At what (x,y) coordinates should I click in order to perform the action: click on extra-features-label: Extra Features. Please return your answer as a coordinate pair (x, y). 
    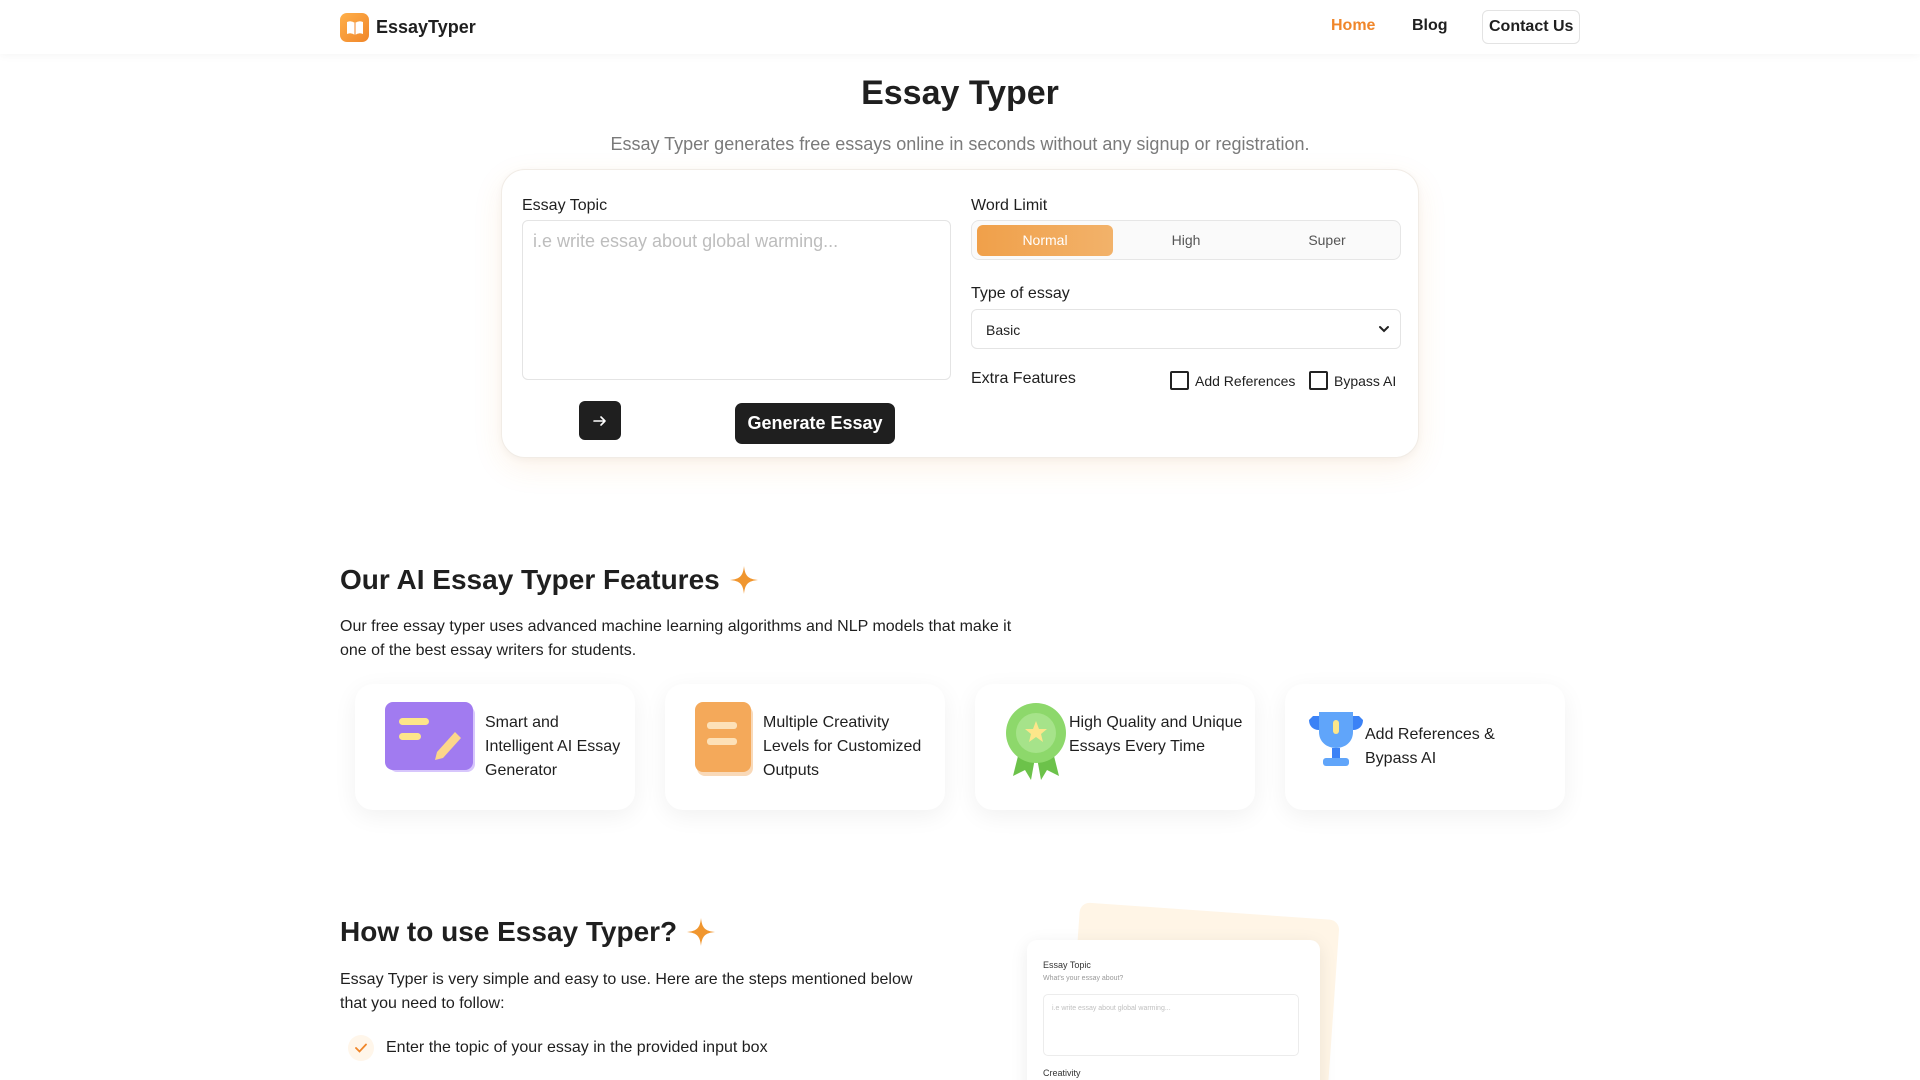
    Looking at the image, I should click on (1023, 378).